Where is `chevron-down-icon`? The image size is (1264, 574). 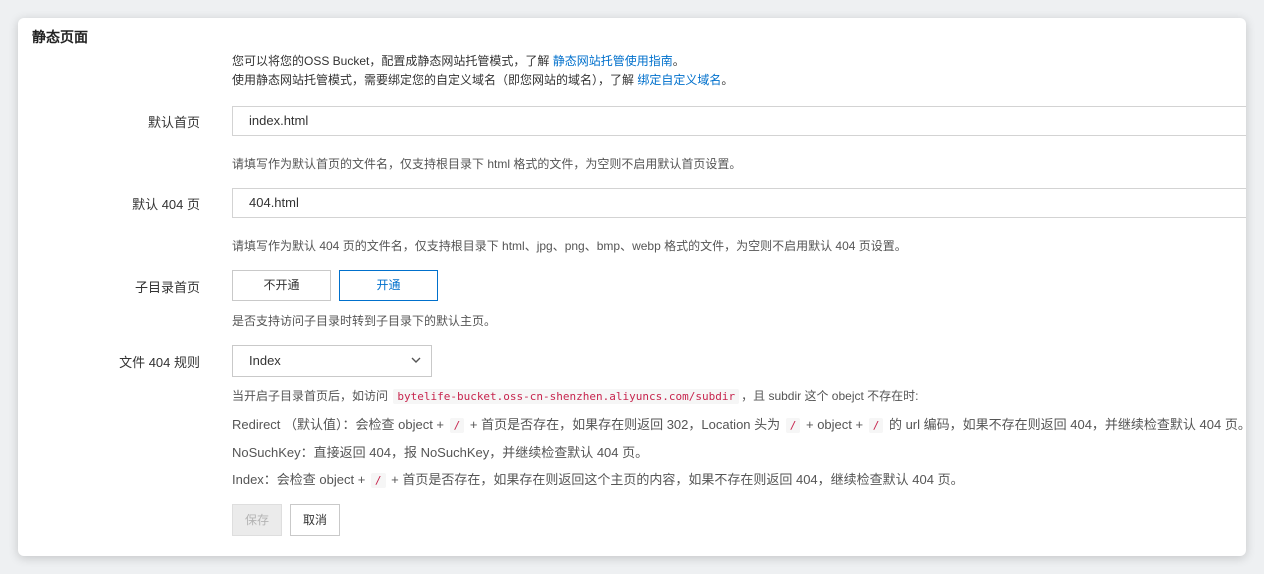 chevron-down-icon is located at coordinates (416, 360).